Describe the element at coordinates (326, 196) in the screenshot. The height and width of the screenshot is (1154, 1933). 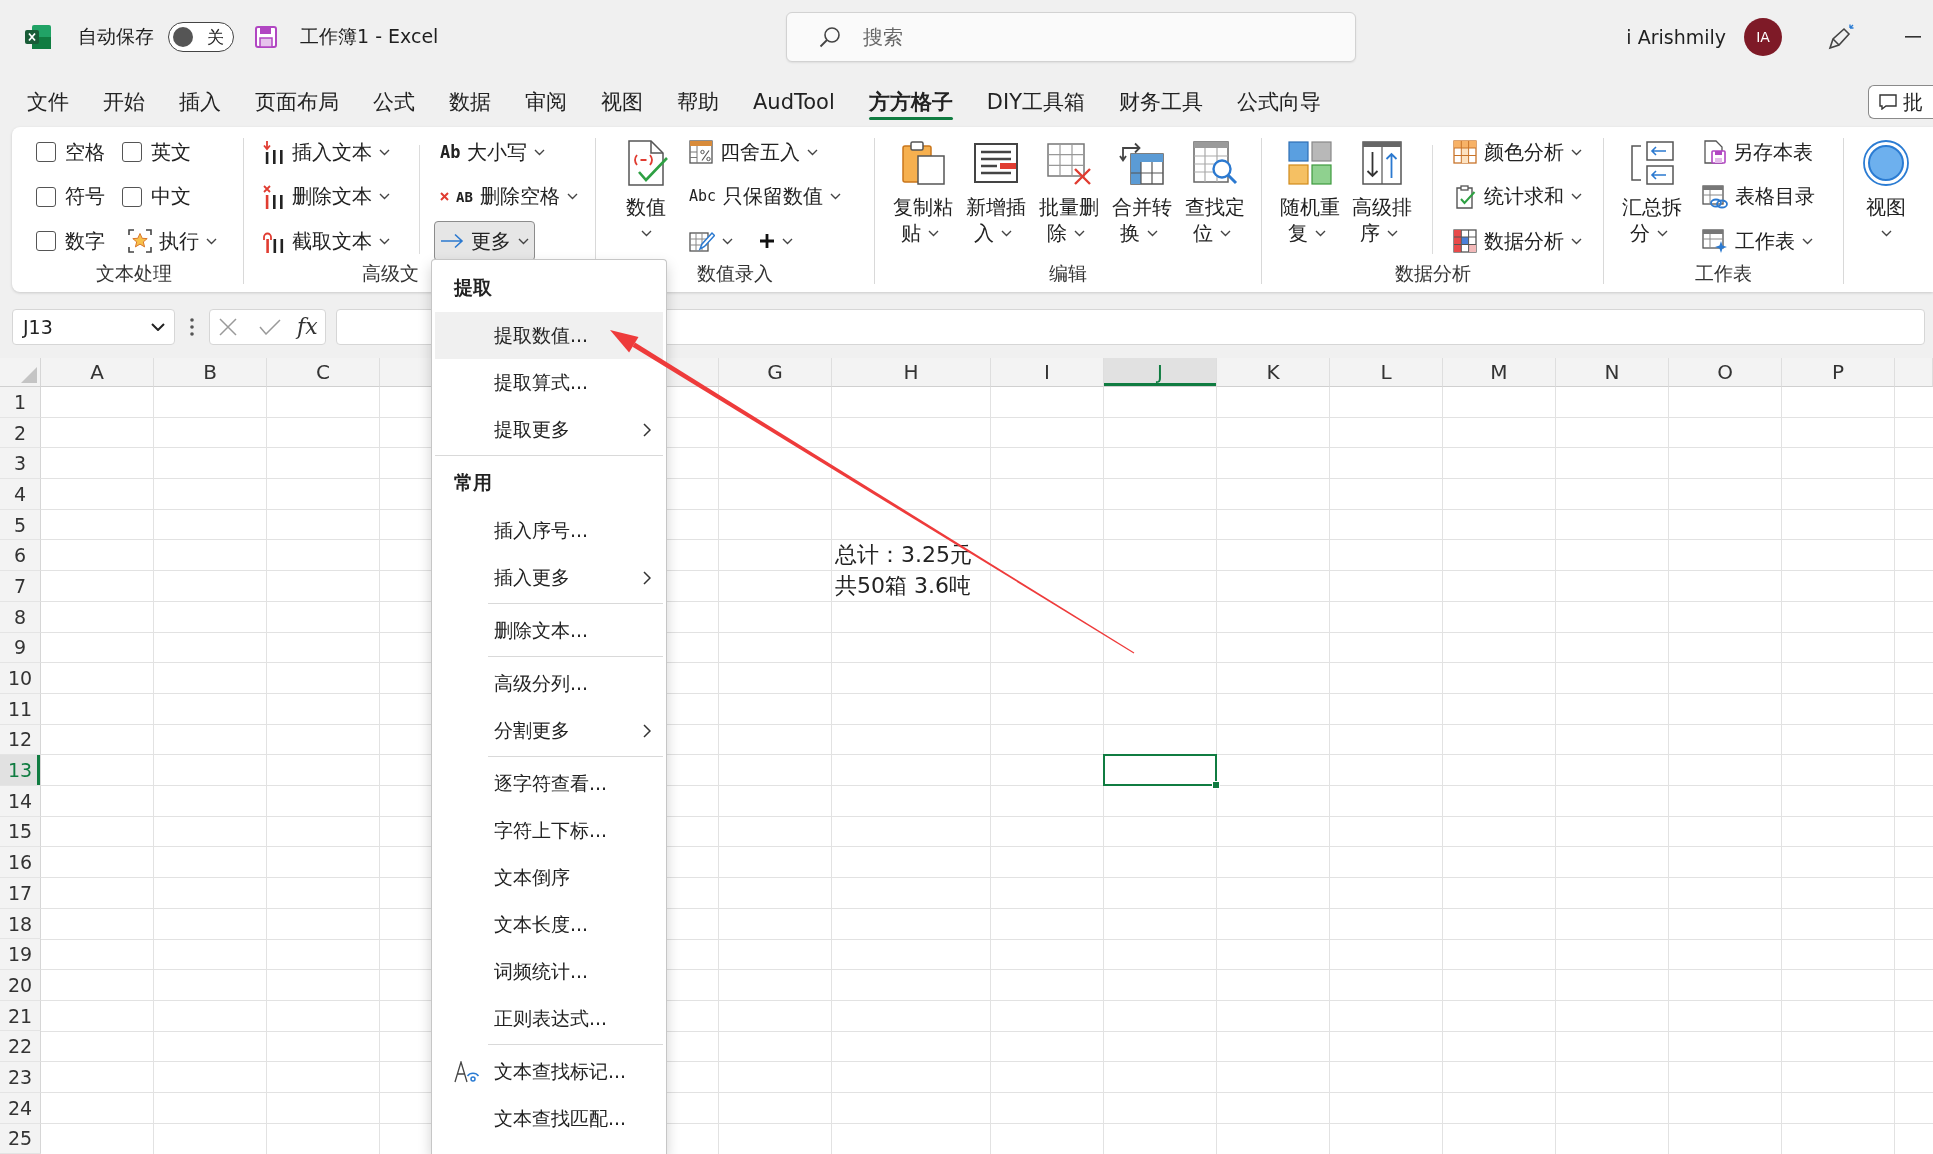
I see `ribbon-button: 删除文本` at that location.